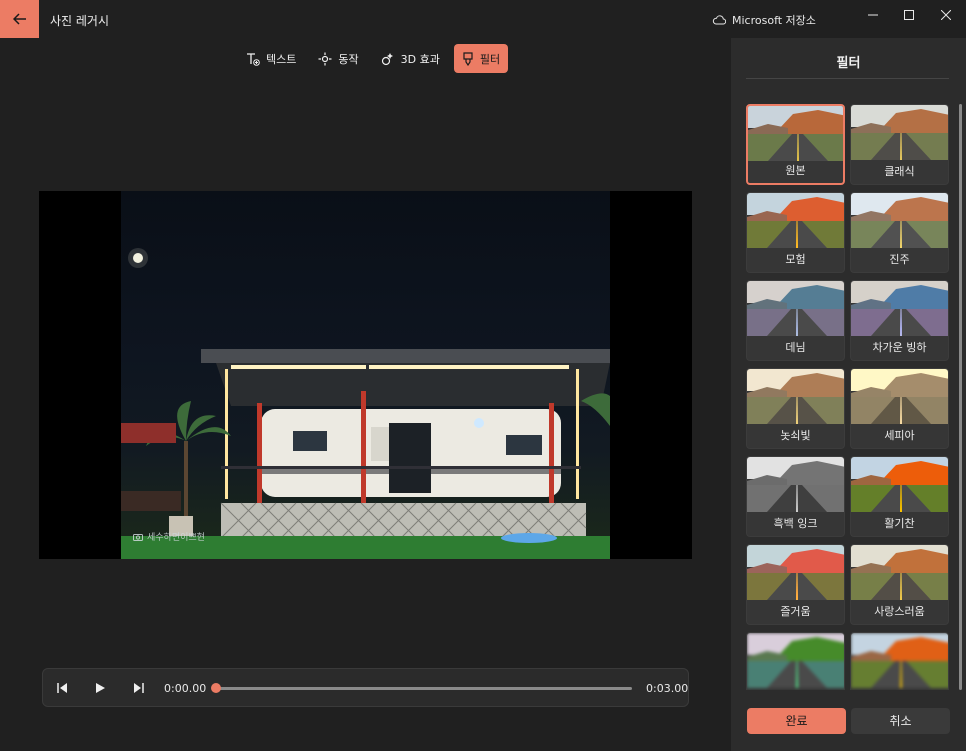 This screenshot has width=966, height=751. Describe the element at coordinates (899, 259) in the screenshot. I see `filter-label: 진주` at that location.